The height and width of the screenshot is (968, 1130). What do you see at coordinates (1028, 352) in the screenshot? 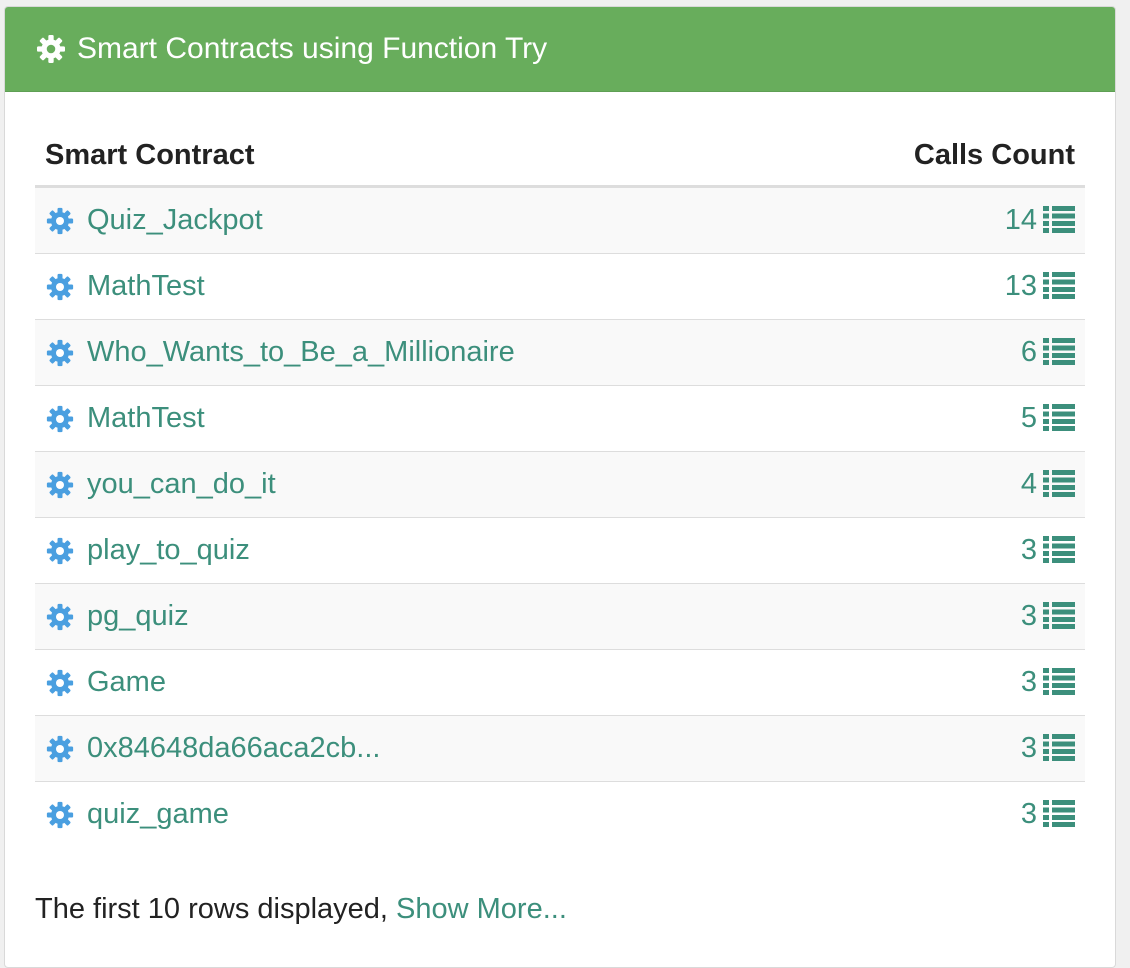
I see `calls-count-value: 6` at bounding box center [1028, 352].